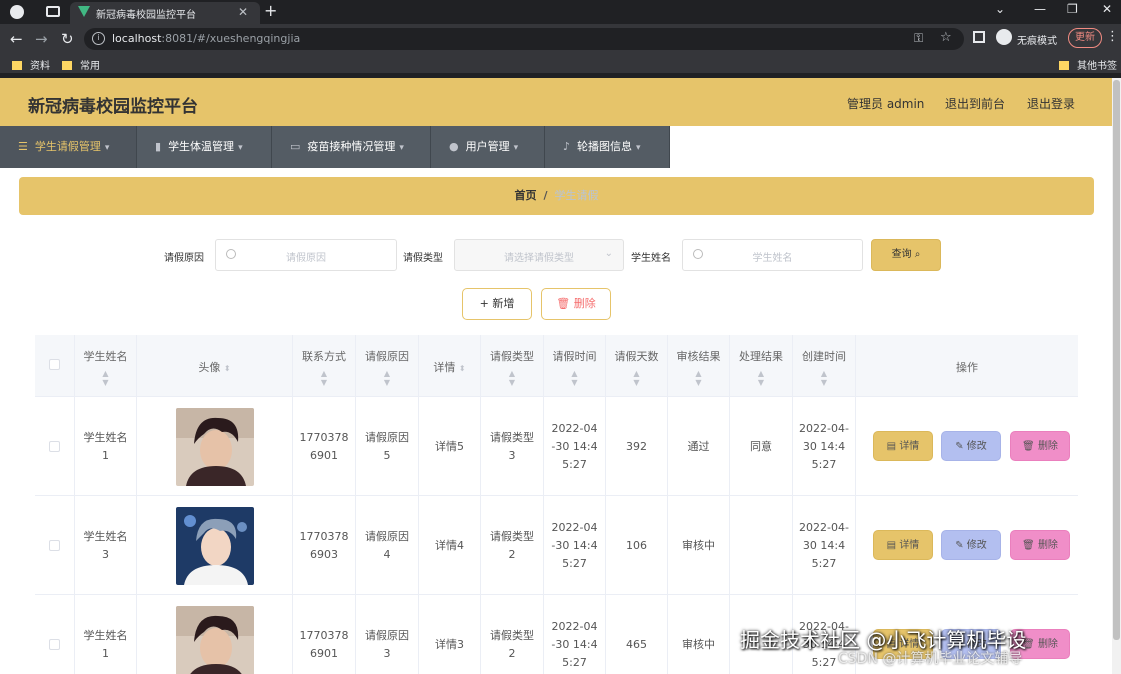 The image size is (1121, 674). What do you see at coordinates (979, 37) in the screenshot?
I see `side-panel-icon` at bounding box center [979, 37].